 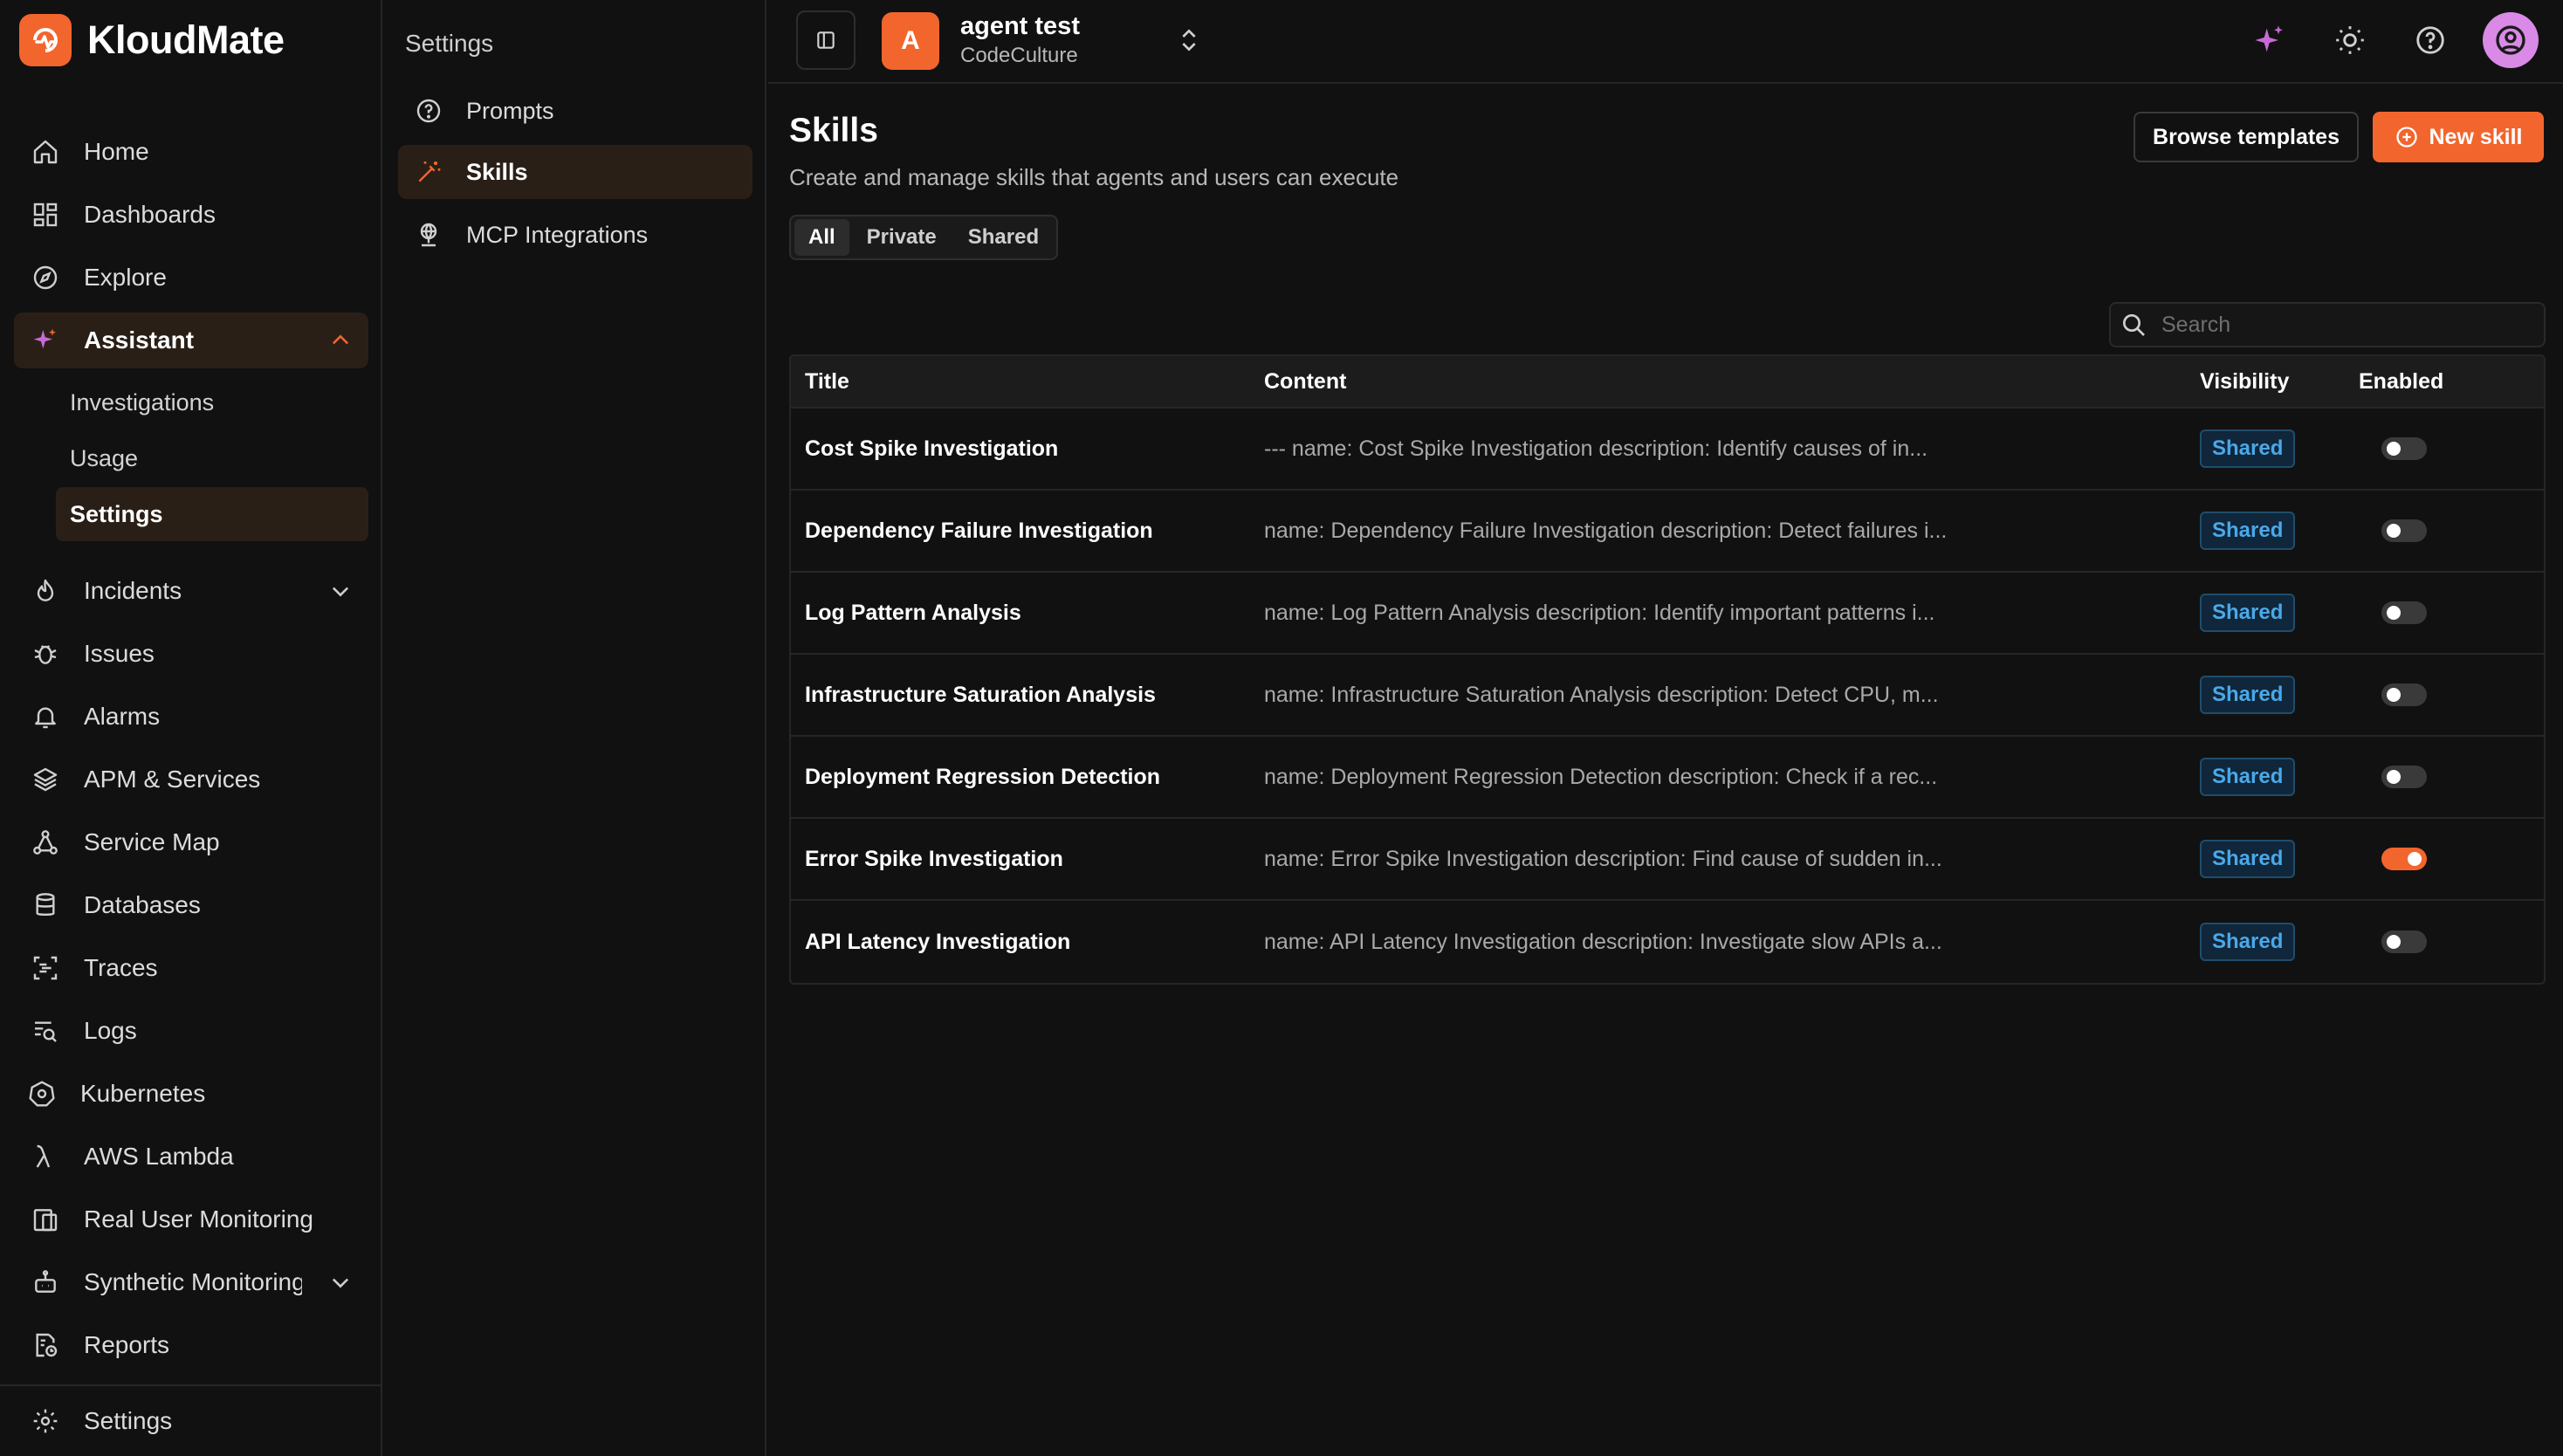 I want to click on column-header-title: Title, so click(x=1027, y=382).